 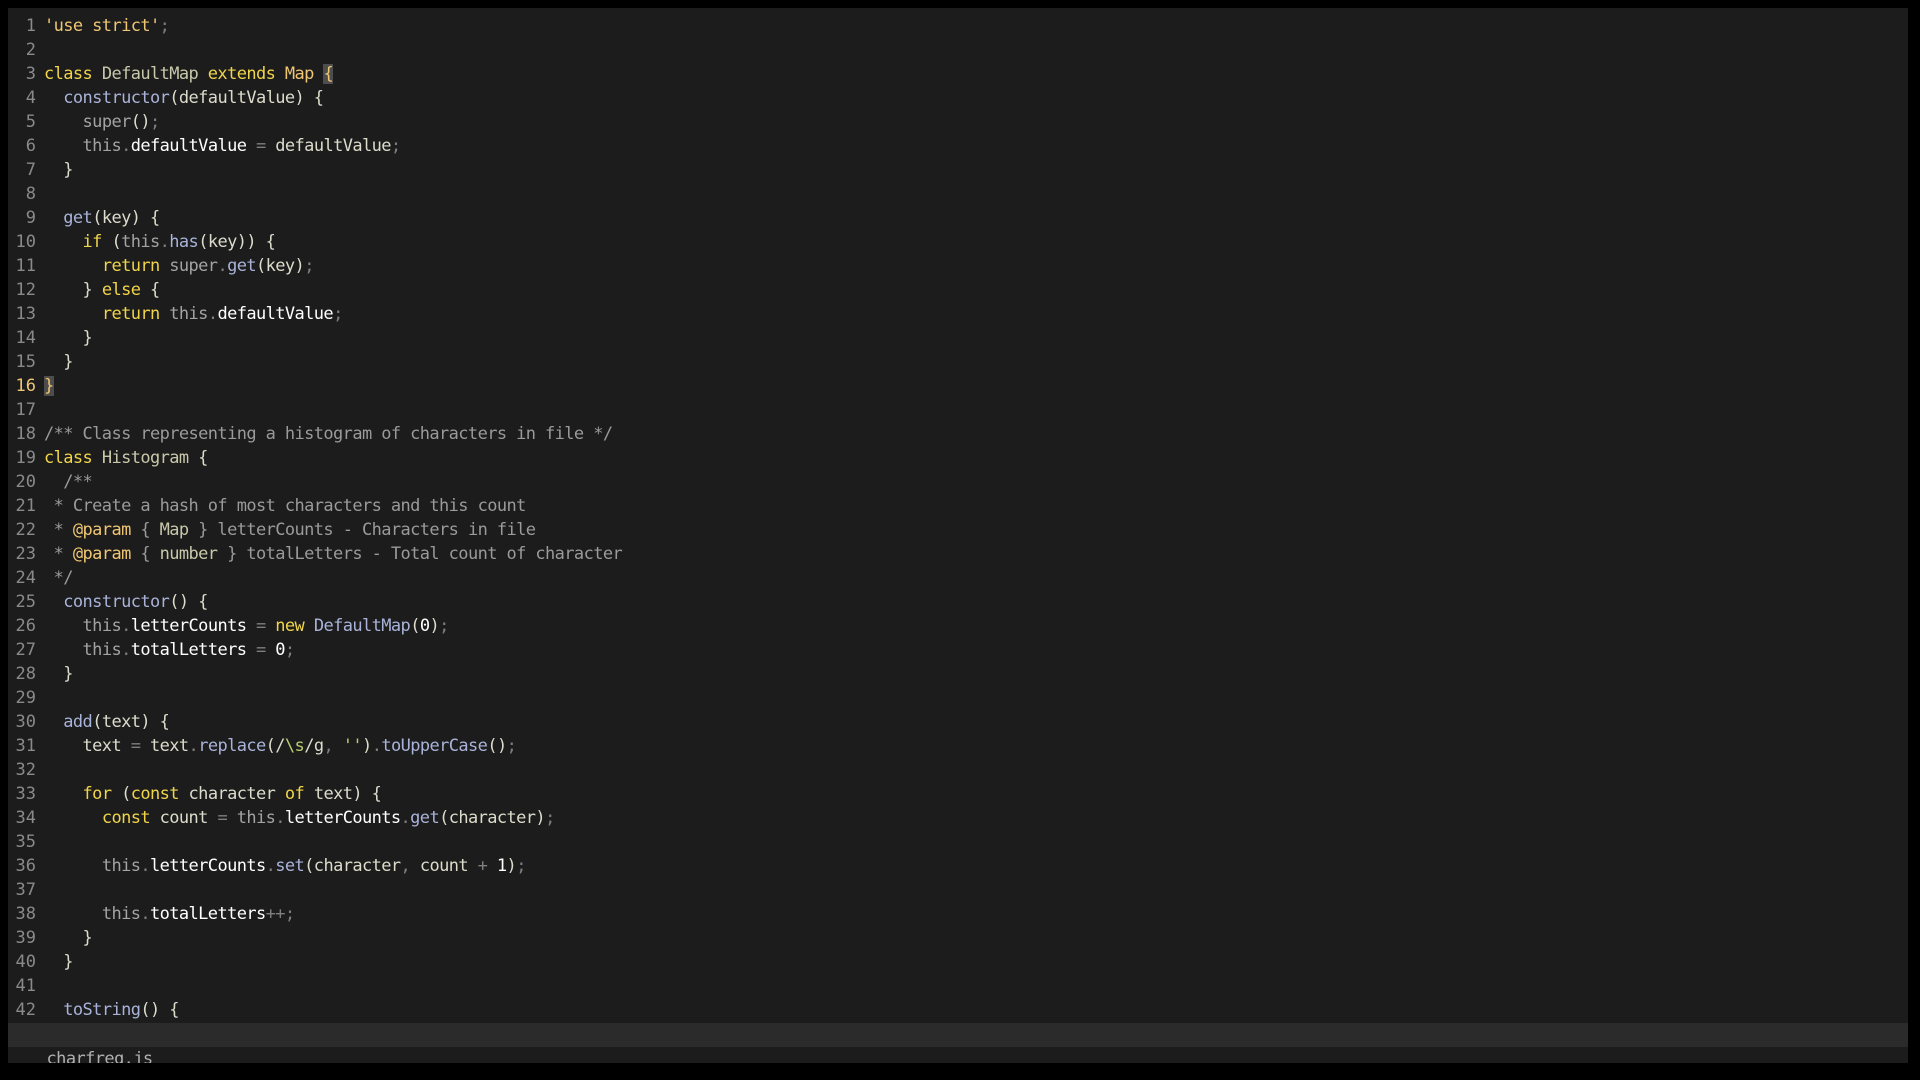 I want to click on code-line: 10 if (this.has(key)) {, so click(x=958, y=242).